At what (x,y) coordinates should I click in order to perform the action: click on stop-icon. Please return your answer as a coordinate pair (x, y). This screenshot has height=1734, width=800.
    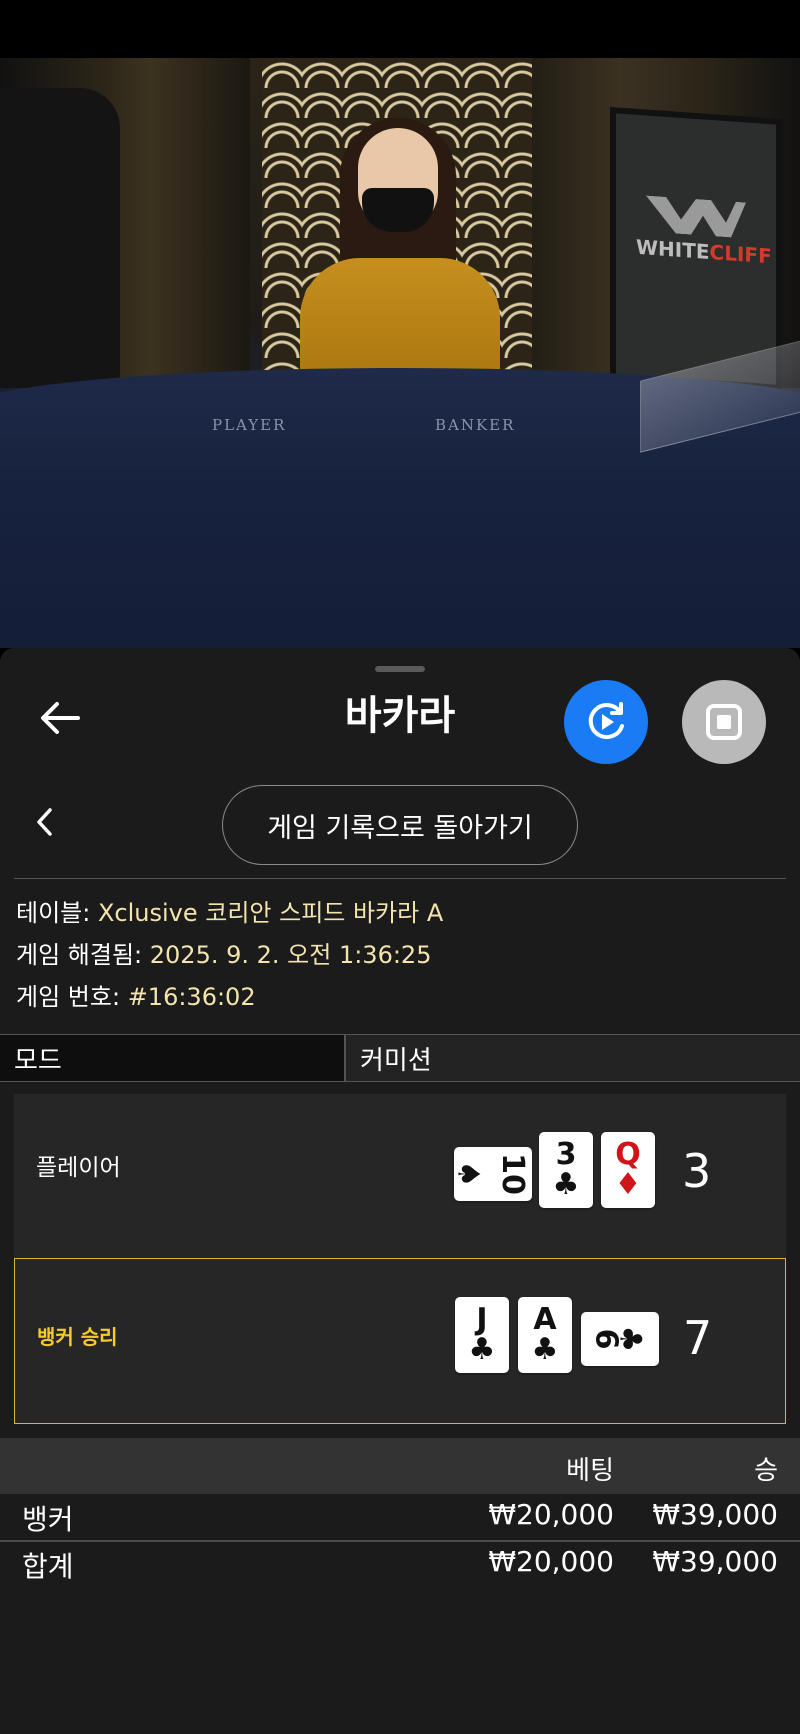
    Looking at the image, I should click on (724, 722).